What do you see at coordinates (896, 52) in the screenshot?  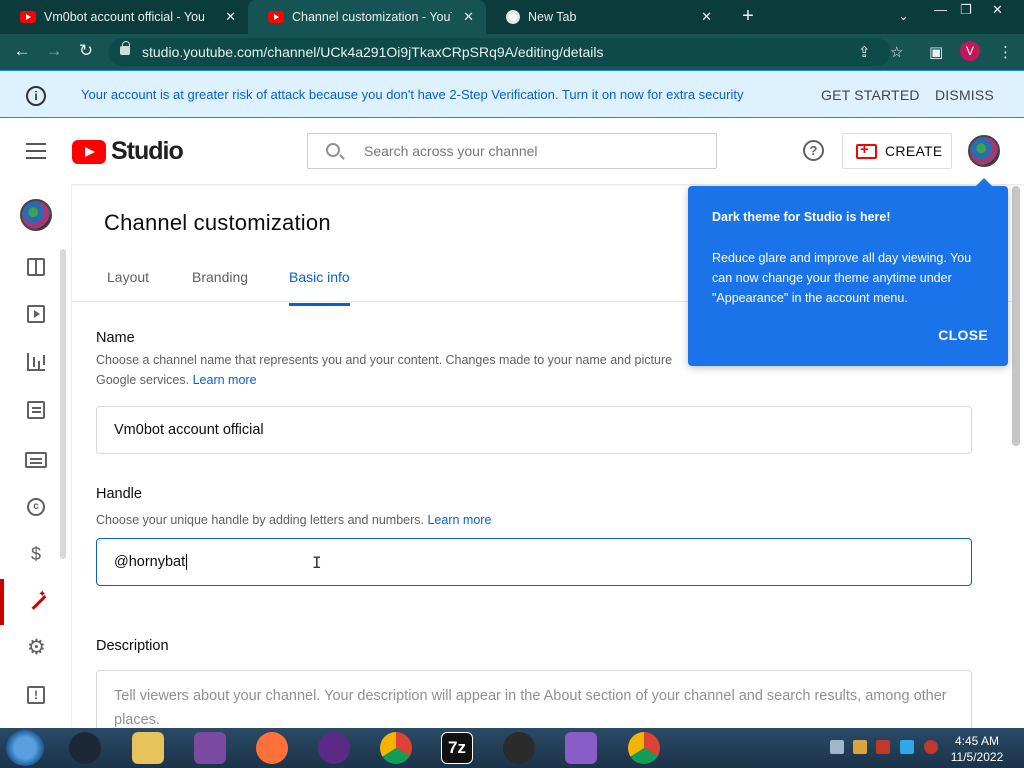 I see `bookmark-star-icon: ☆` at bounding box center [896, 52].